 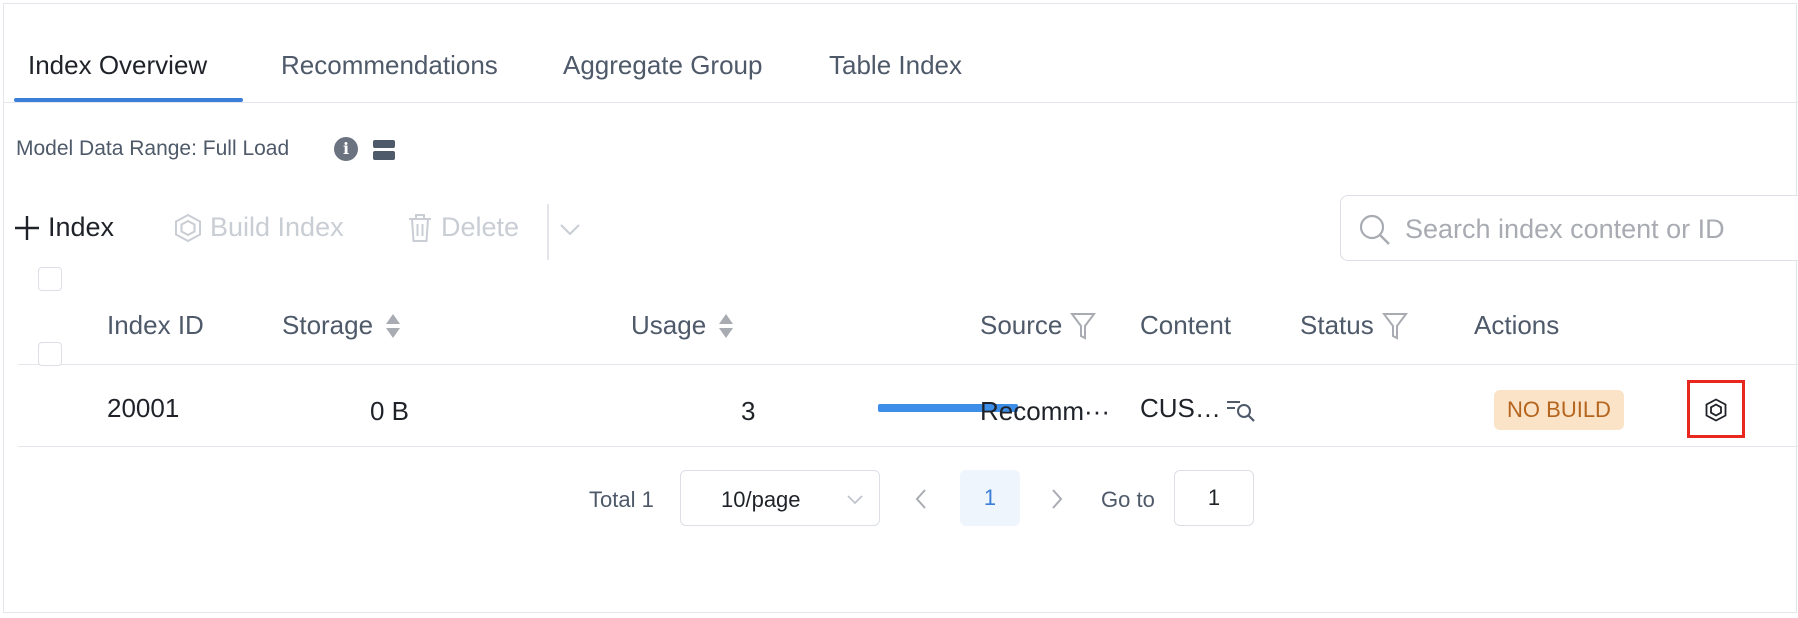 I want to click on current-page-button: 1, so click(x=990, y=498).